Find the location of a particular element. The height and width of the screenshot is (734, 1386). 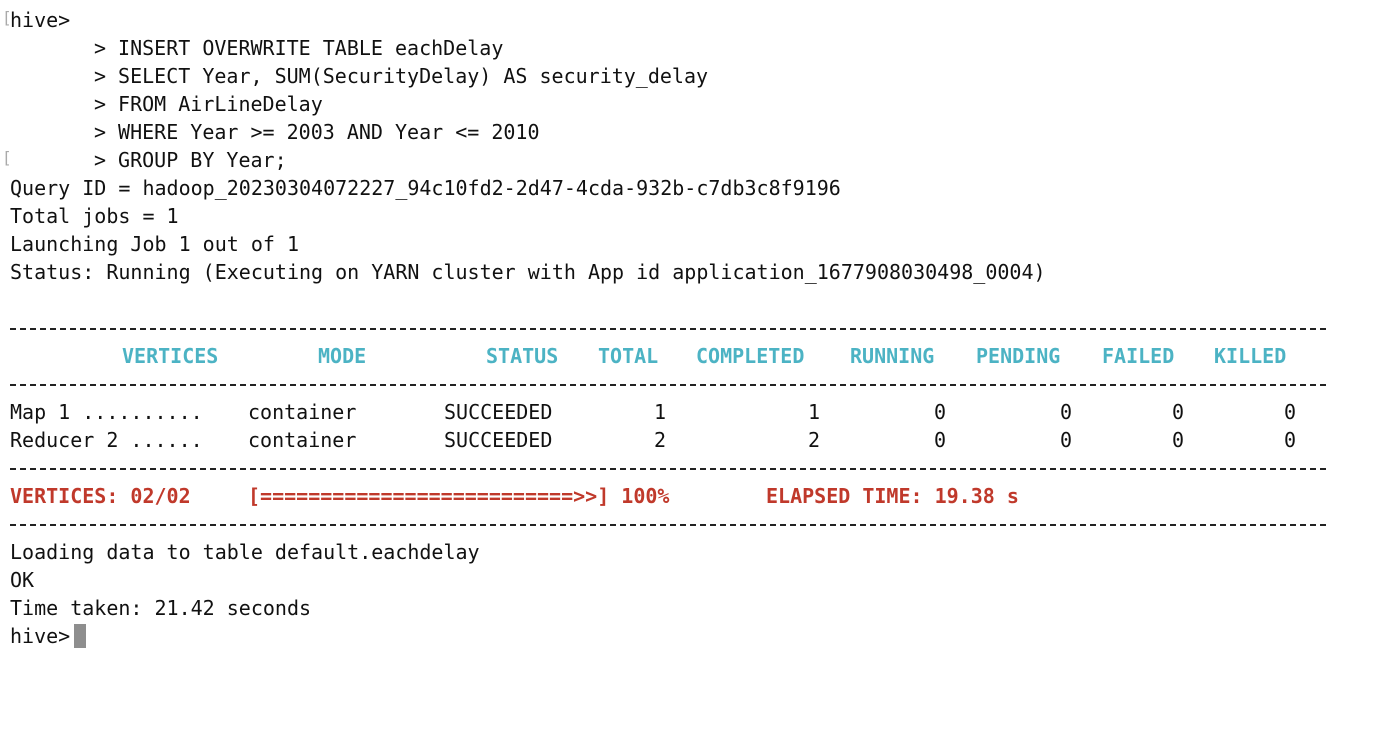

cell-completed: 1 is located at coordinates (814, 412).